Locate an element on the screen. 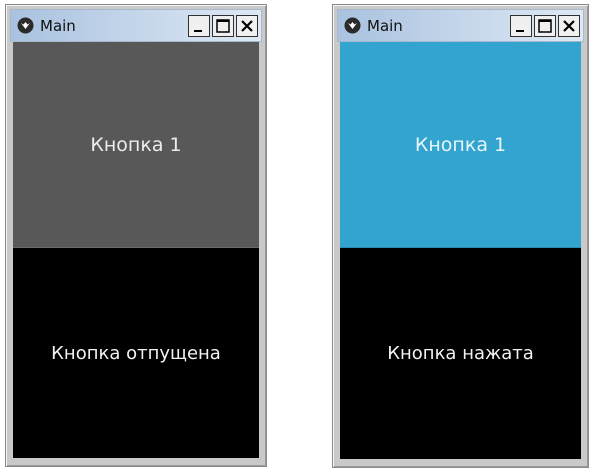 The image size is (591, 471). status-label: Кнопка нажата is located at coordinates (460, 353).